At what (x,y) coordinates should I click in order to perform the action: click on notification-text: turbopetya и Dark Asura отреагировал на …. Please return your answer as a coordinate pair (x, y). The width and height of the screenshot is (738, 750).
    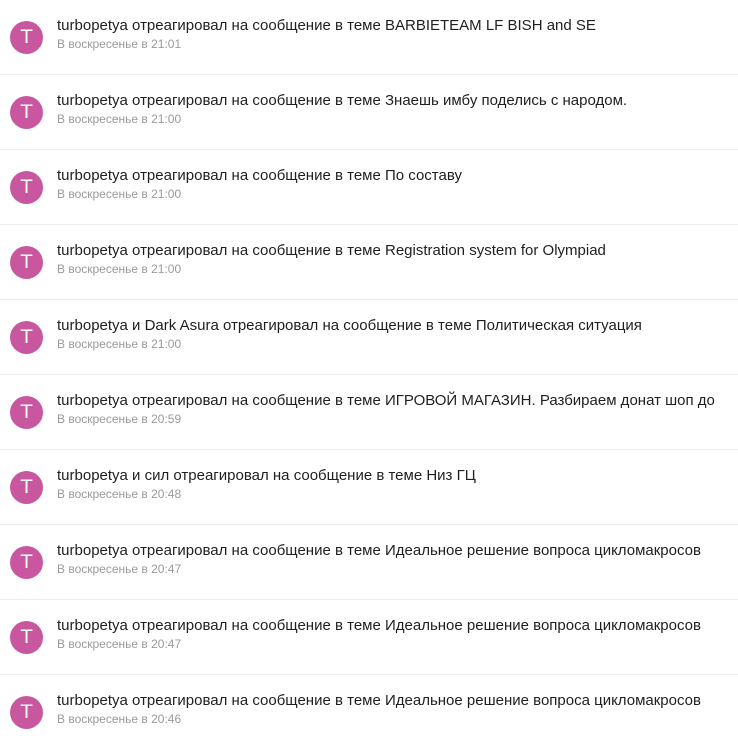
    Looking at the image, I should click on (397, 325).